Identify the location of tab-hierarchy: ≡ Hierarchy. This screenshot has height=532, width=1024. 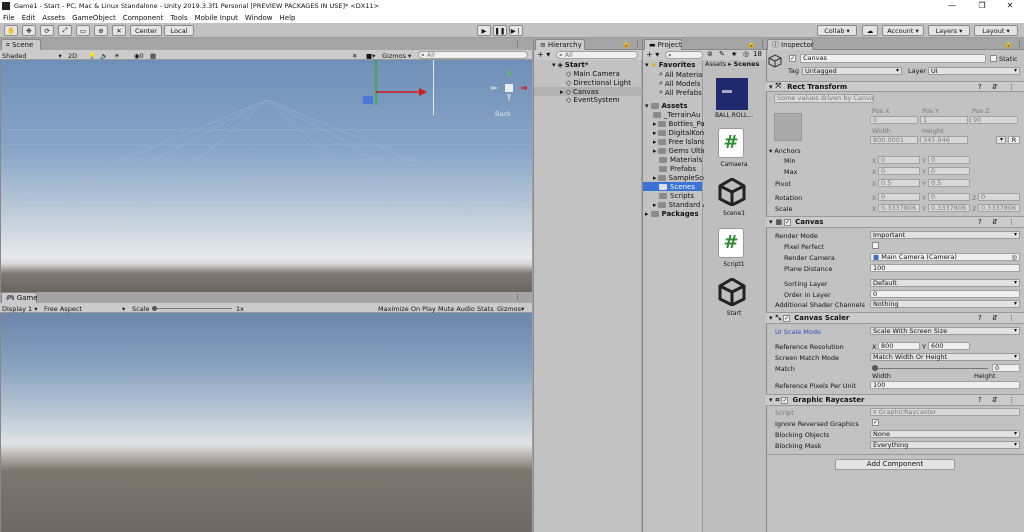
(560, 44).